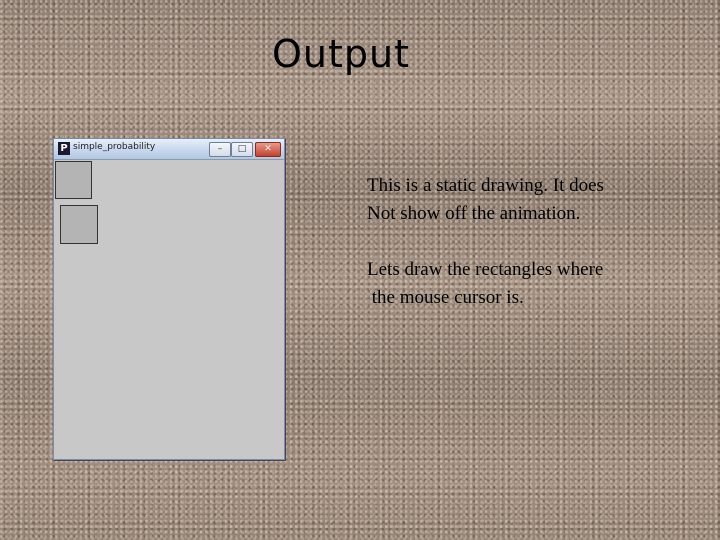  What do you see at coordinates (474, 213) in the screenshot?
I see `body-line: Not show off the animation.` at bounding box center [474, 213].